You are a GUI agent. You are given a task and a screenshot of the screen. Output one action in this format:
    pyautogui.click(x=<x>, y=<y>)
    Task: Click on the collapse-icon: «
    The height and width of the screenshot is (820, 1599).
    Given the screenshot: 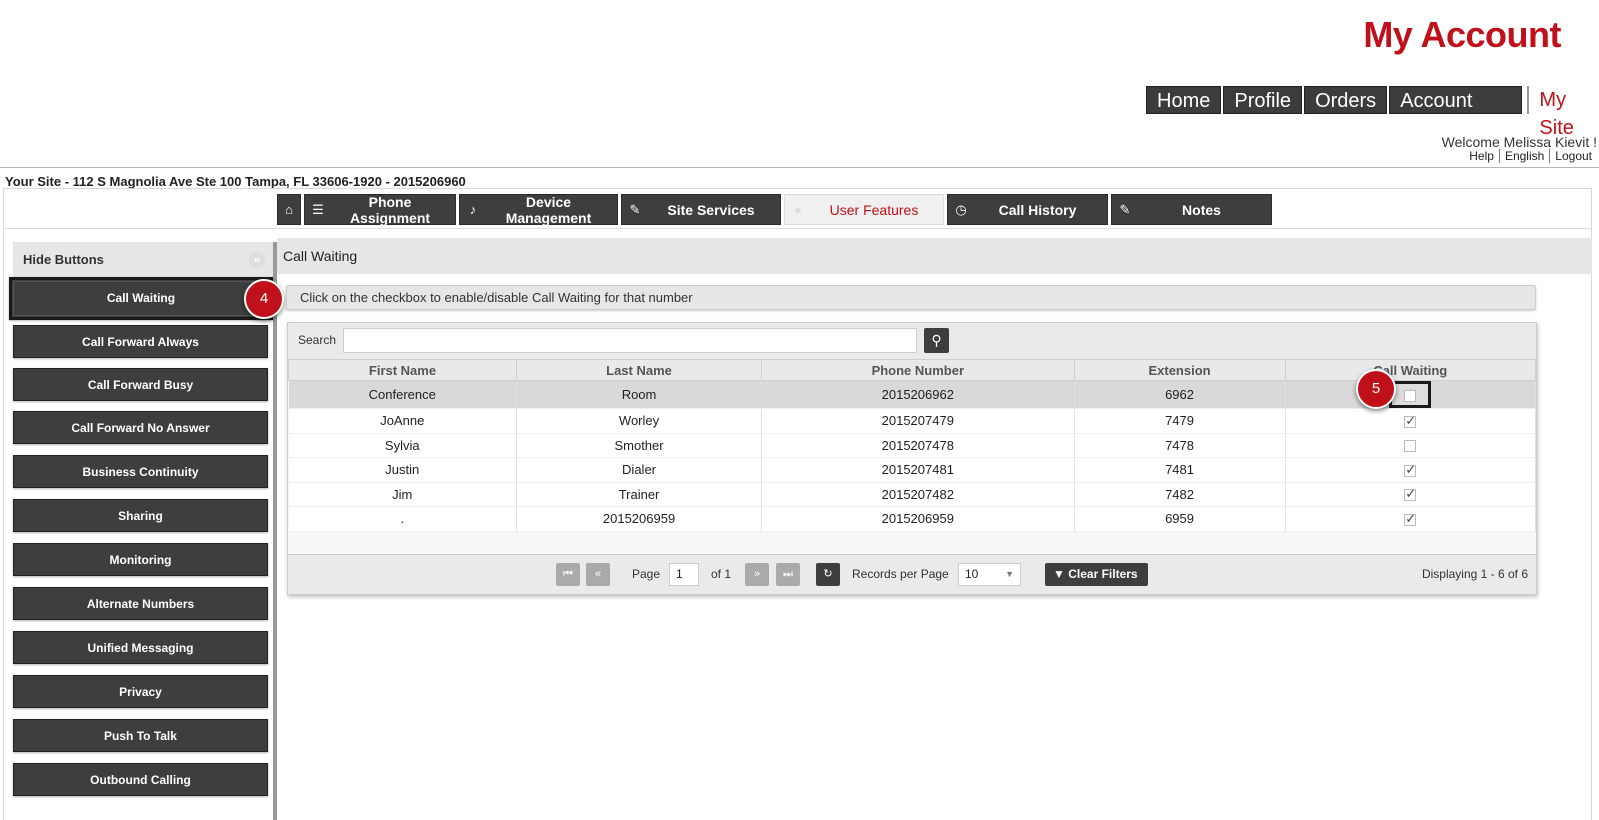 What is the action you would take?
    pyautogui.click(x=257, y=260)
    